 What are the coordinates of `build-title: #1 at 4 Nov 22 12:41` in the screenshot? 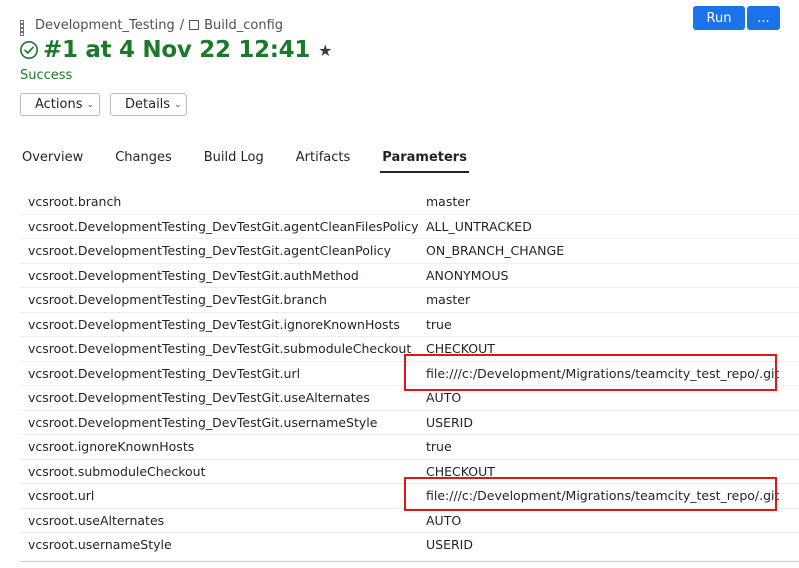 It's located at (177, 50).